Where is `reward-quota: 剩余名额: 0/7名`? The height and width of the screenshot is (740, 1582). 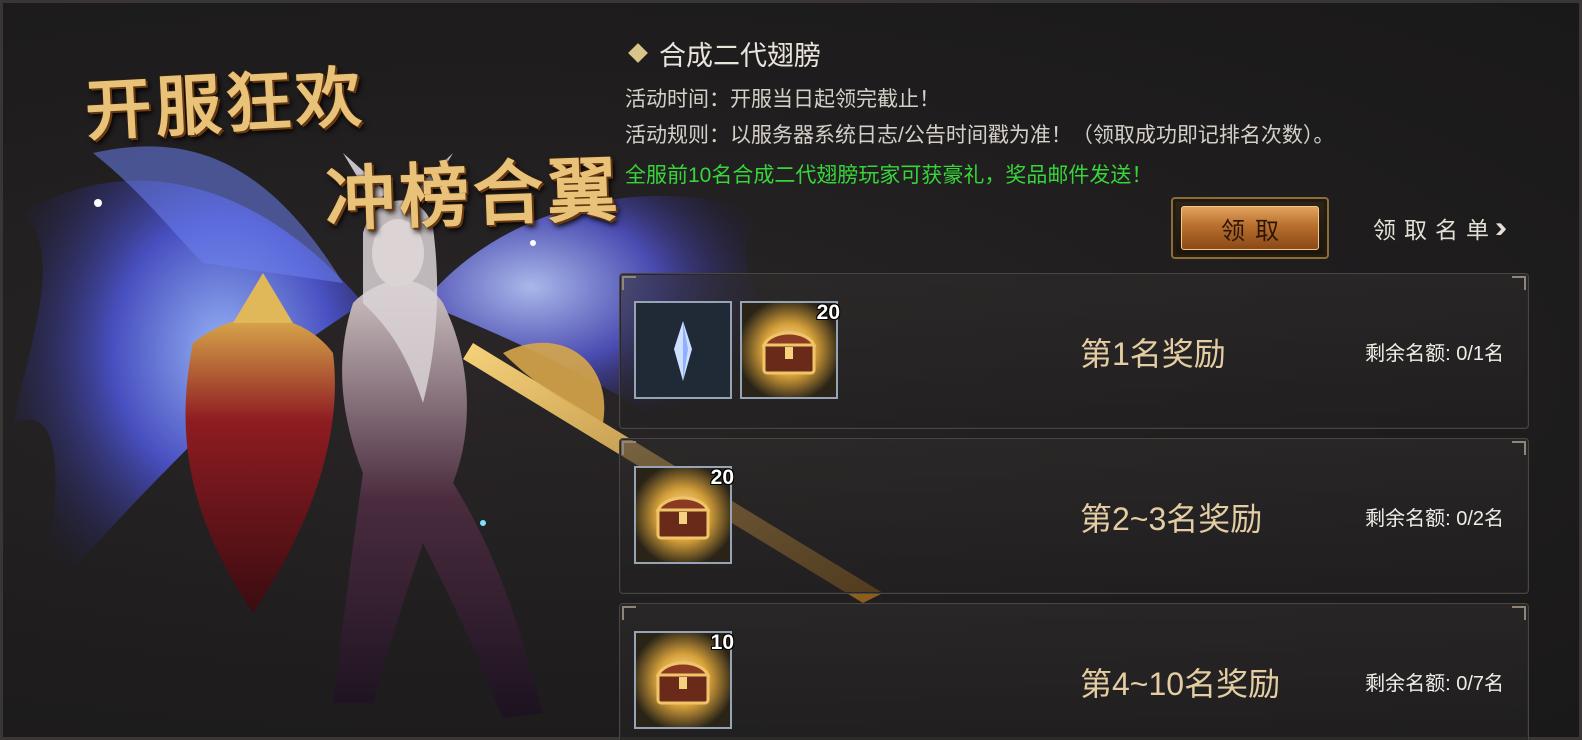
reward-quota: 剩余名额: 0/7名 is located at coordinates (1434, 684).